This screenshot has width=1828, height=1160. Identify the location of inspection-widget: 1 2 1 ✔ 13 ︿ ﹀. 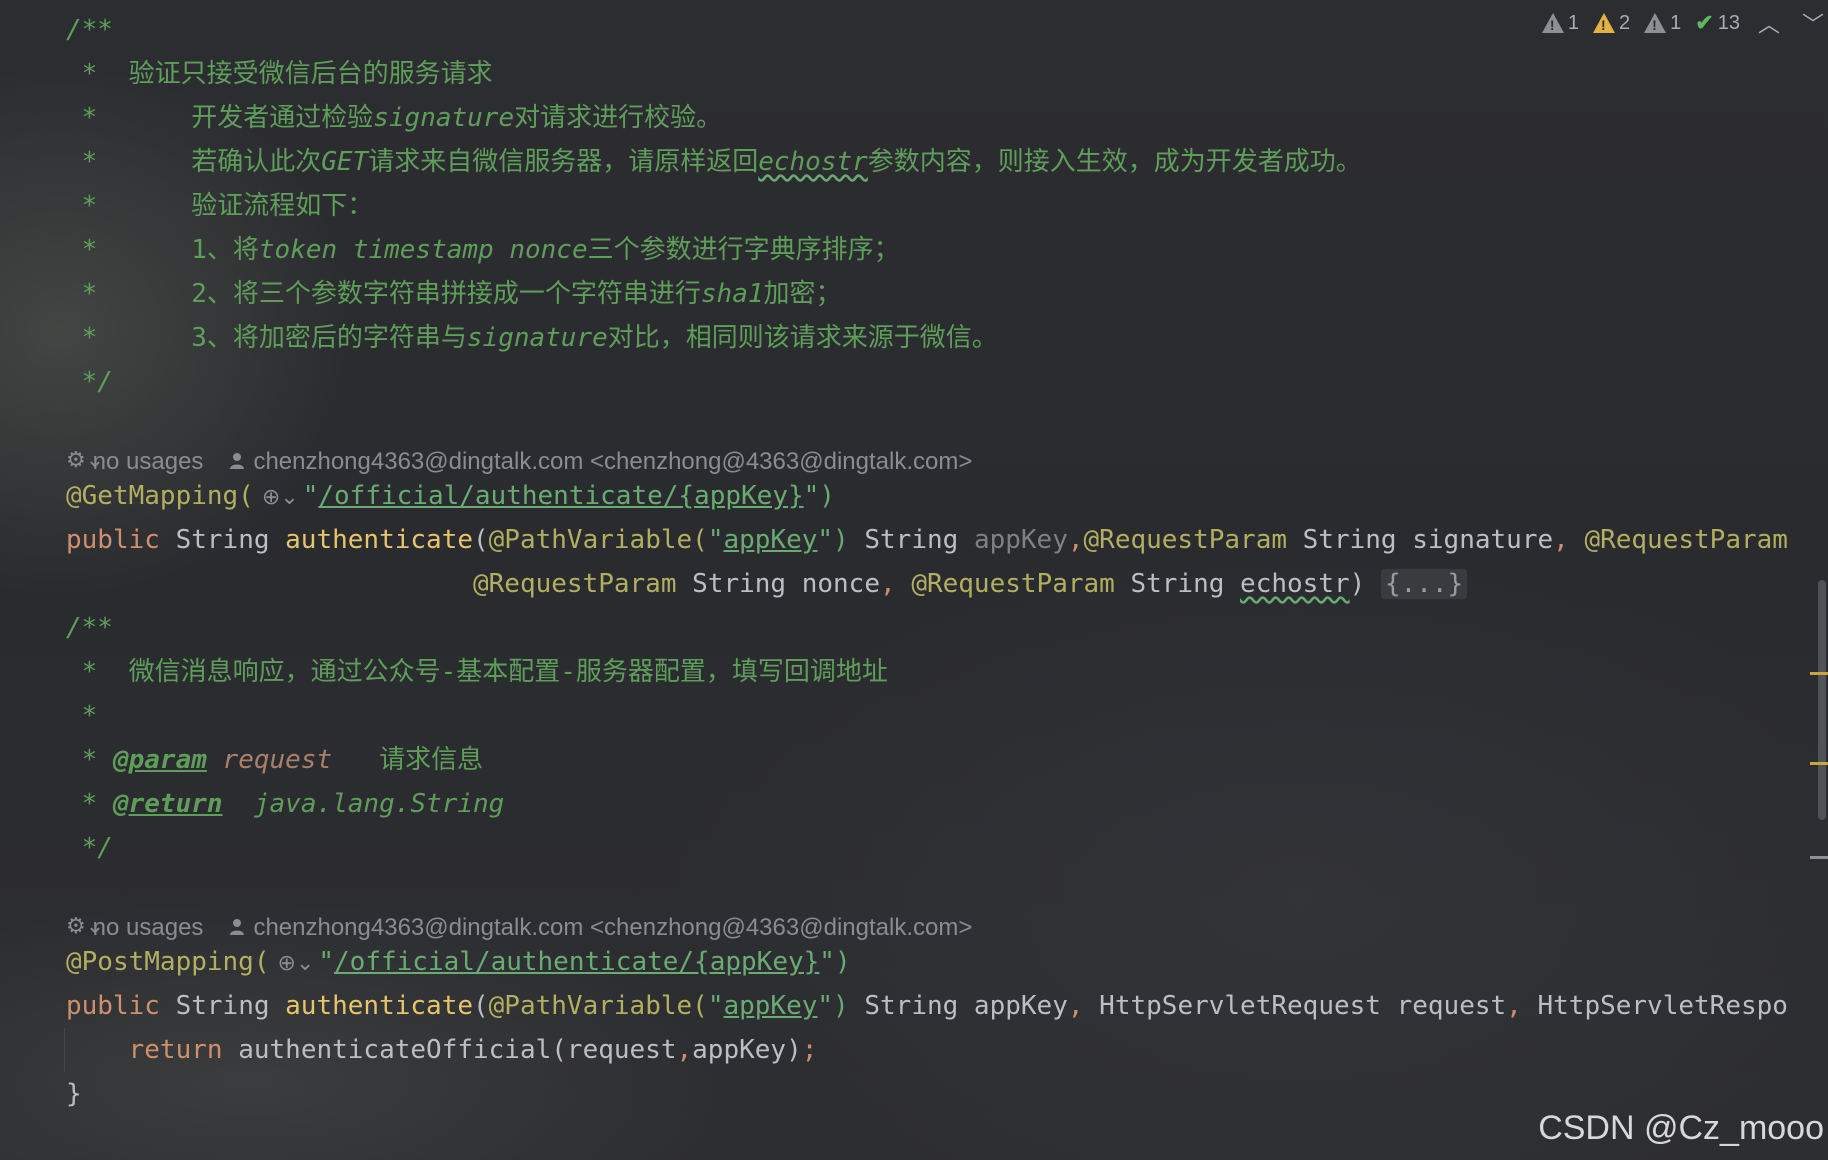
(1684, 23).